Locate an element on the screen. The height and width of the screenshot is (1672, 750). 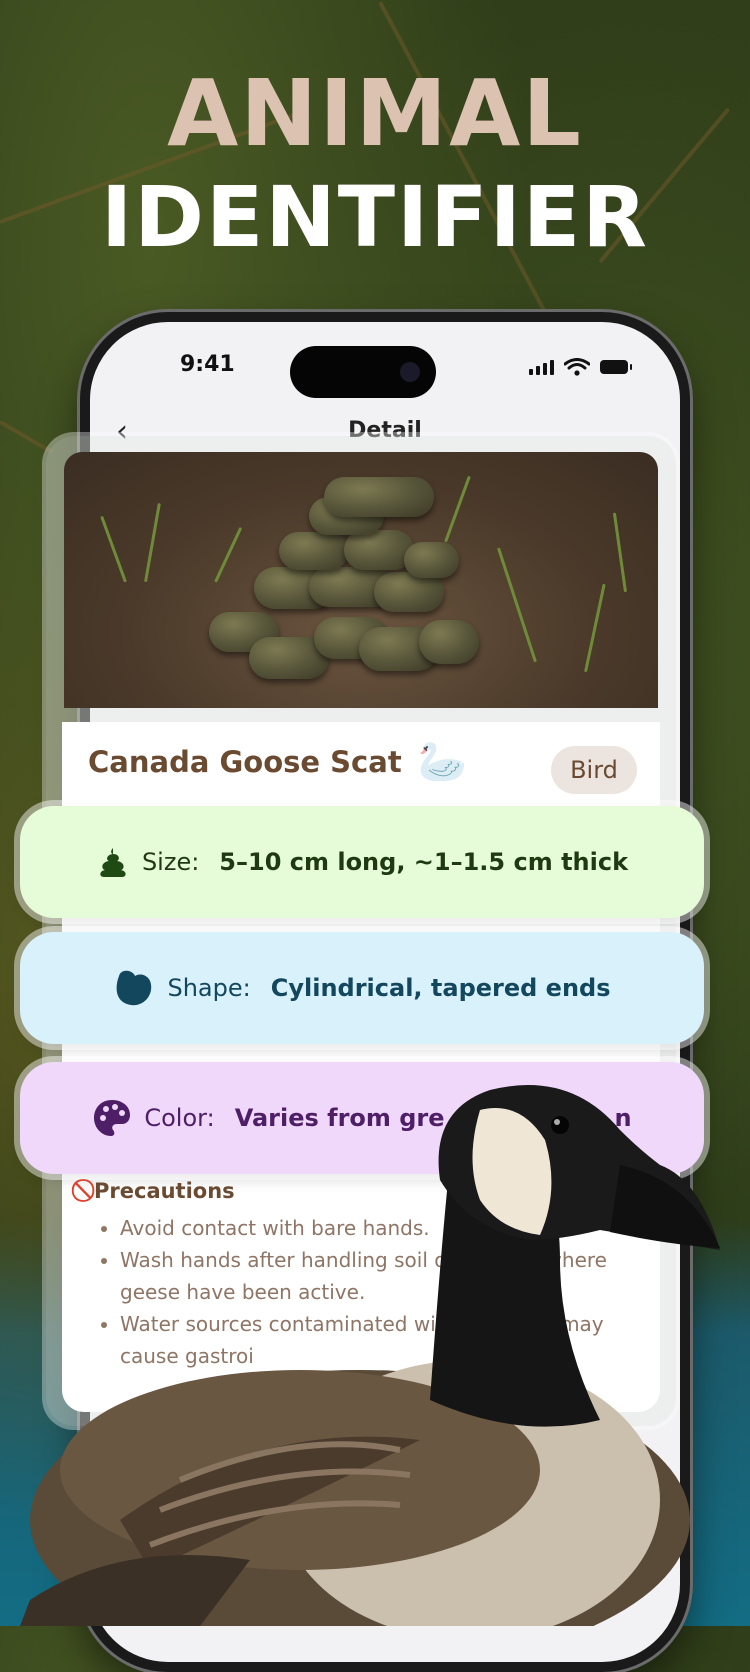
hero-title-line2: IDENTIFIER is located at coordinates (375, 217).